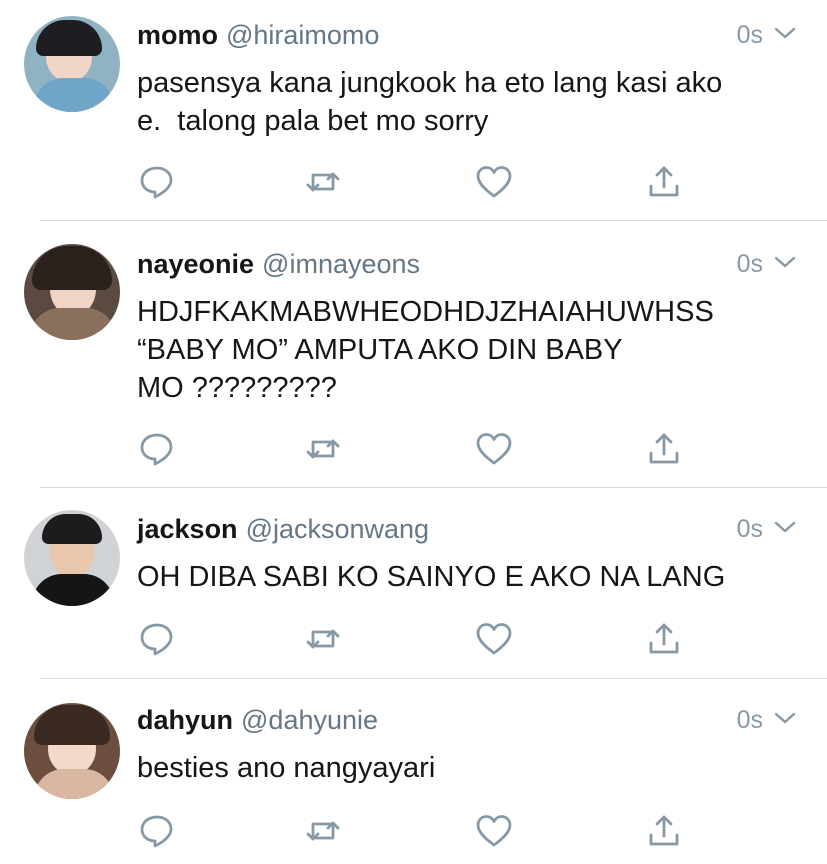  Describe the element at coordinates (185, 720) in the screenshot. I see `display-name: dahyun` at that location.